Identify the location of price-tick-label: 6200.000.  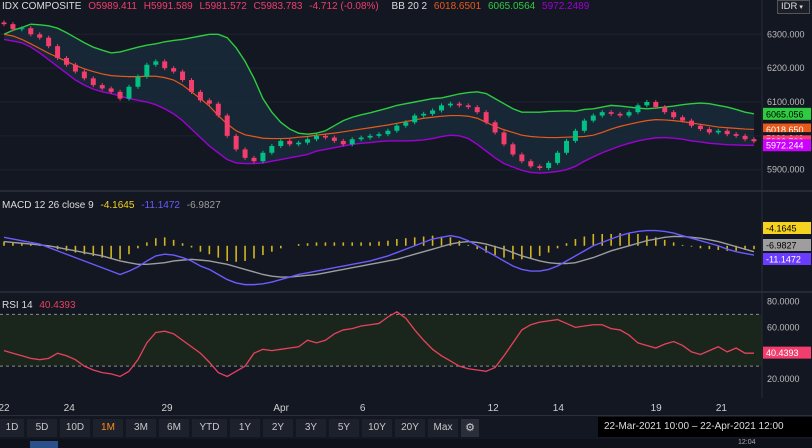
(786, 68).